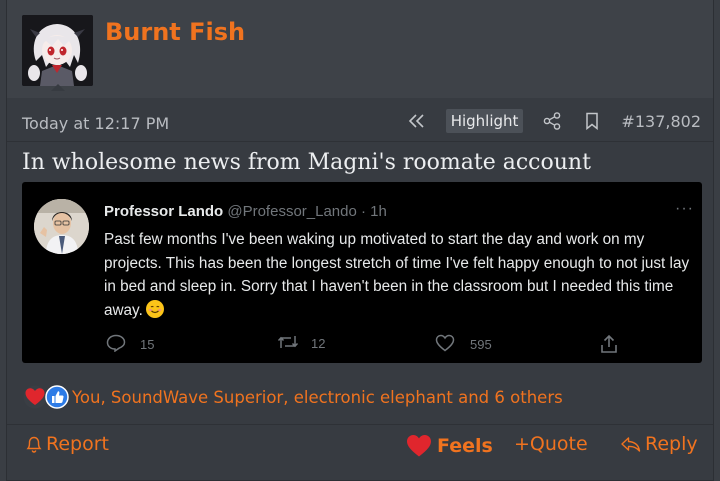 This screenshot has width=720, height=481. What do you see at coordinates (154, 308) in the screenshot?
I see `smiling-face-emoji-icon` at bounding box center [154, 308].